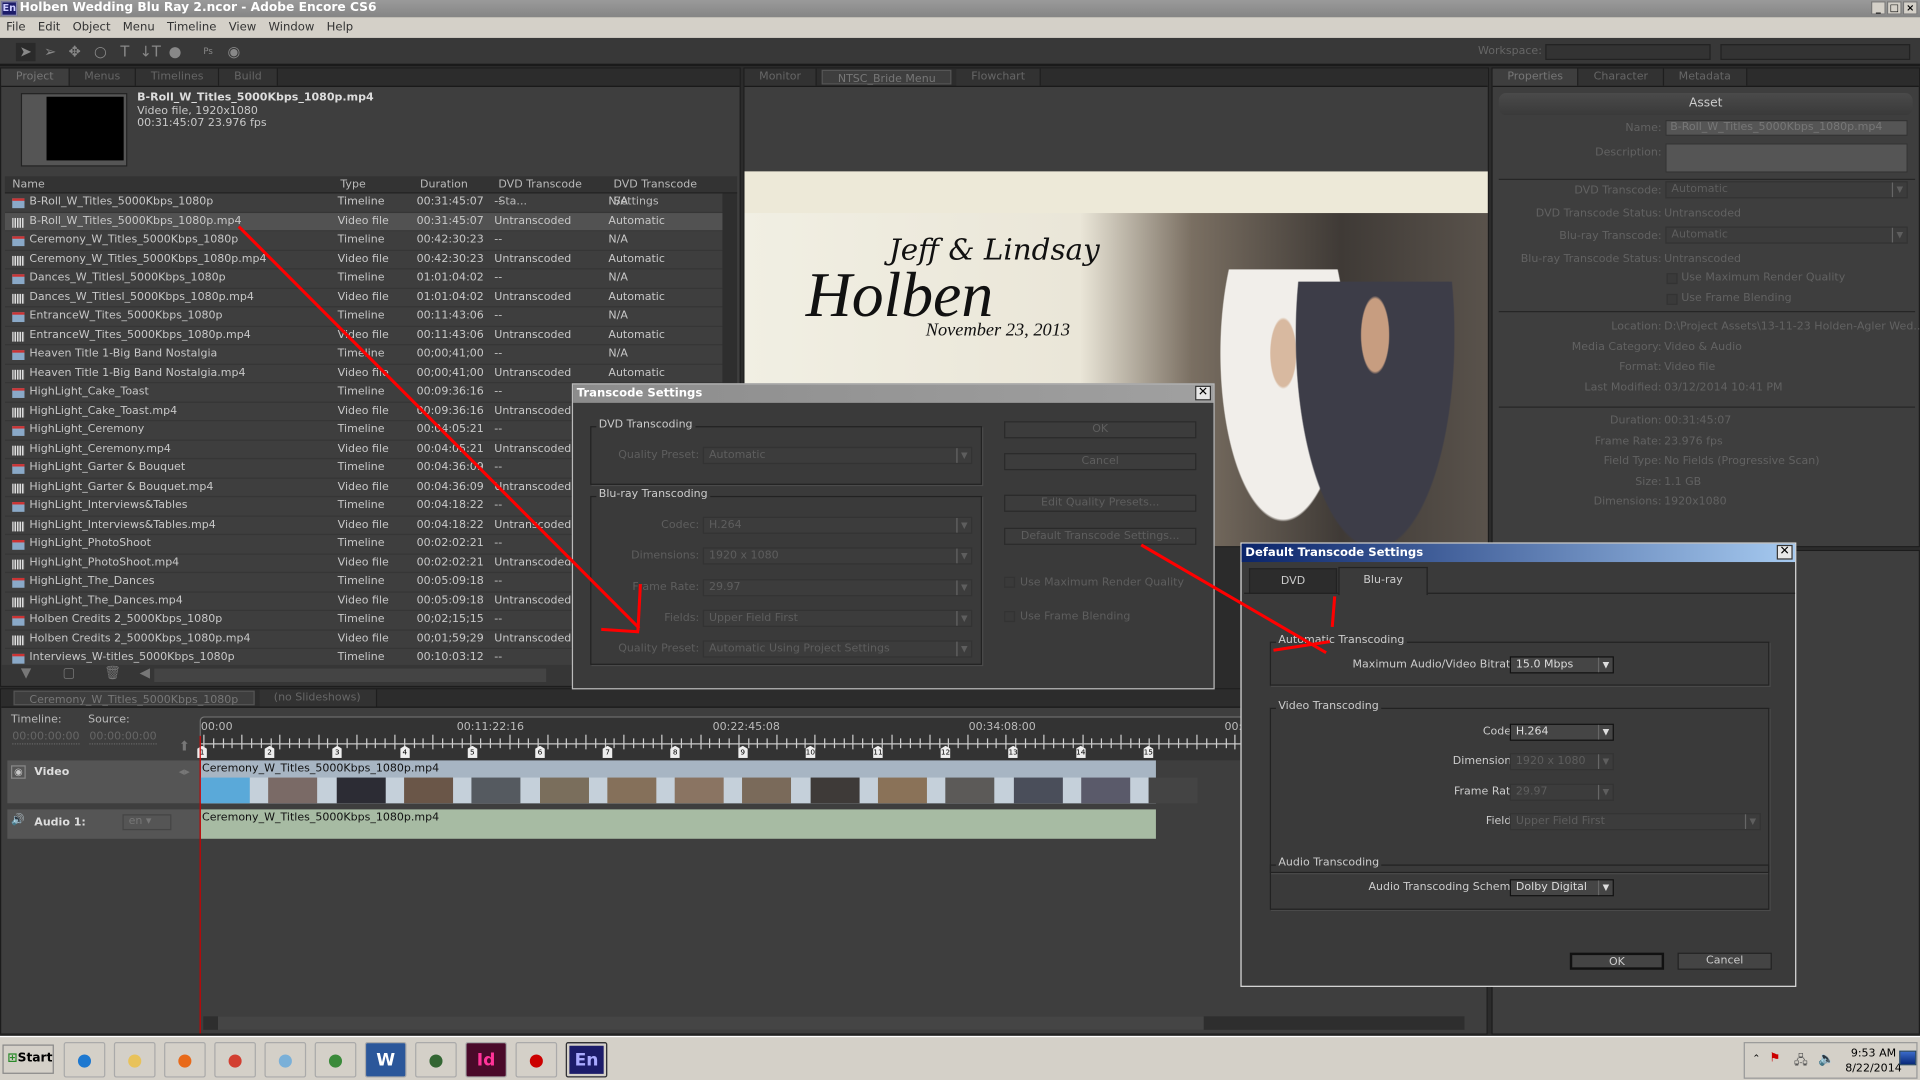 The width and height of the screenshot is (1920, 1080). I want to click on acrobat-taskbar-button: ●, so click(536, 1060).